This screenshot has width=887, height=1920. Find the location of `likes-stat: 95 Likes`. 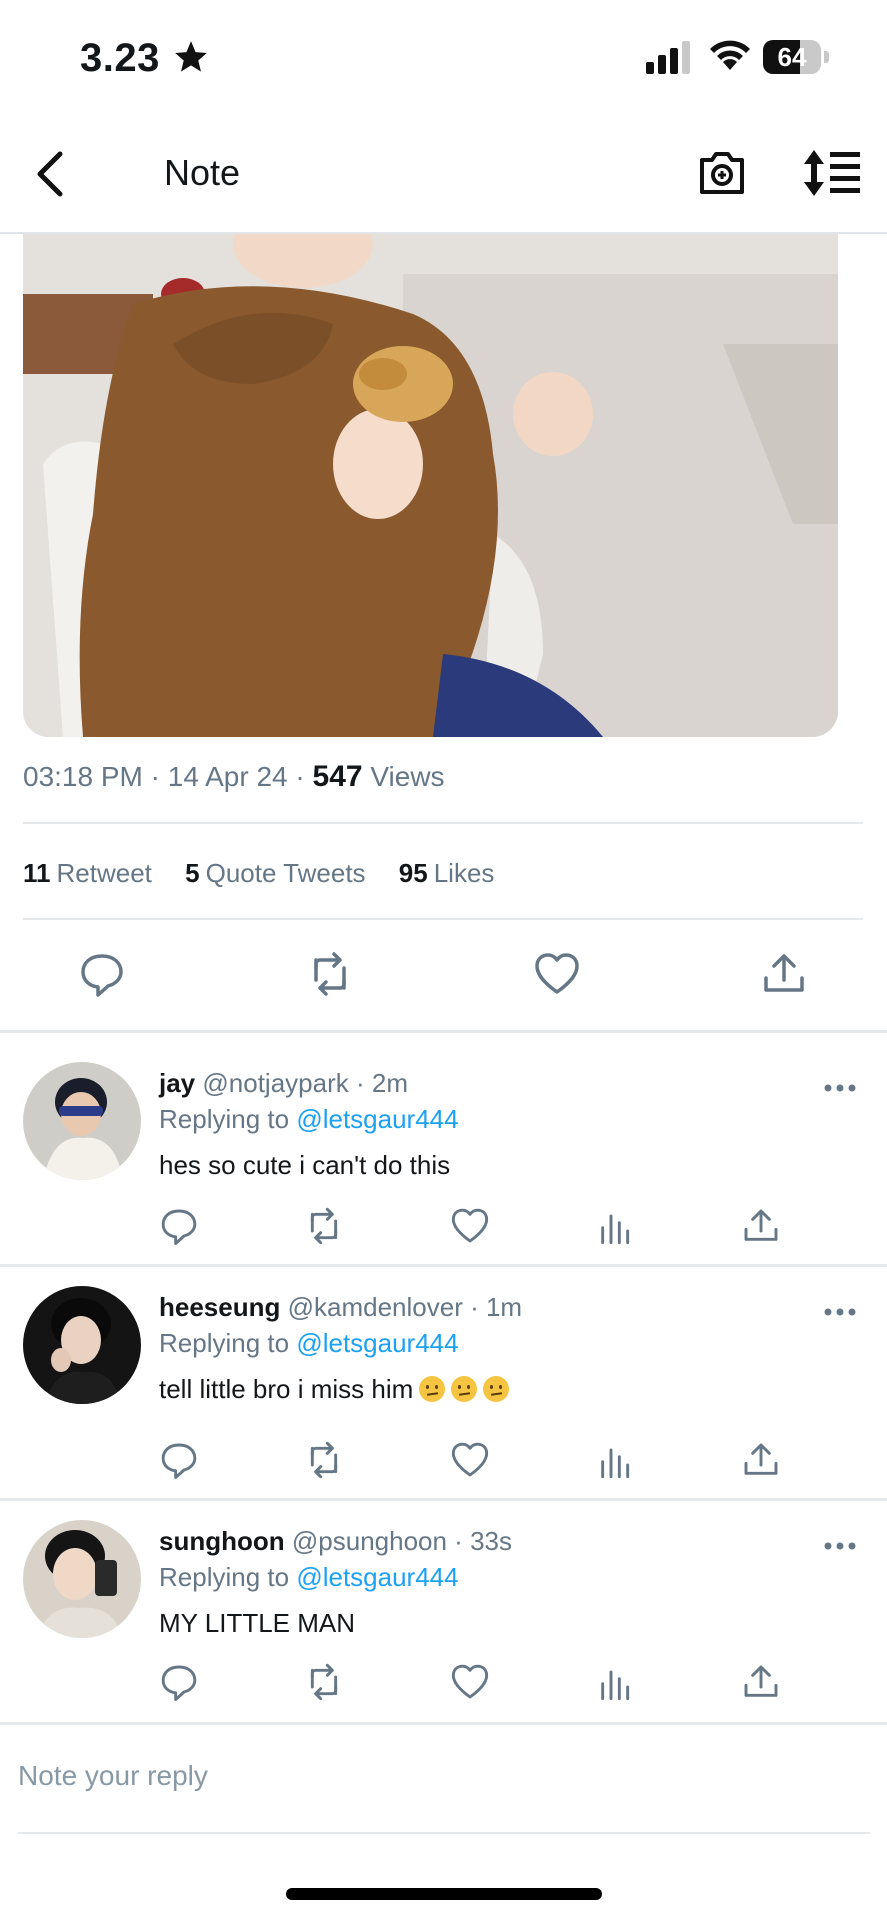

likes-stat: 95 Likes is located at coordinates (447, 873).